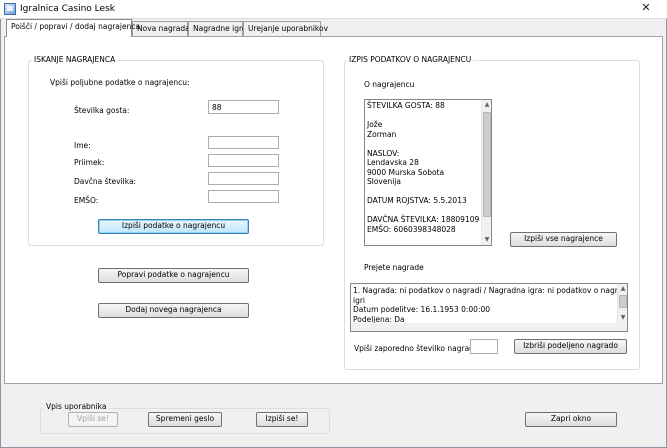 Image resolution: width=667 pixels, height=448 pixels. What do you see at coordinates (76, 407) in the screenshot?
I see `user-group-title: Vpis uporabnika` at bounding box center [76, 407].